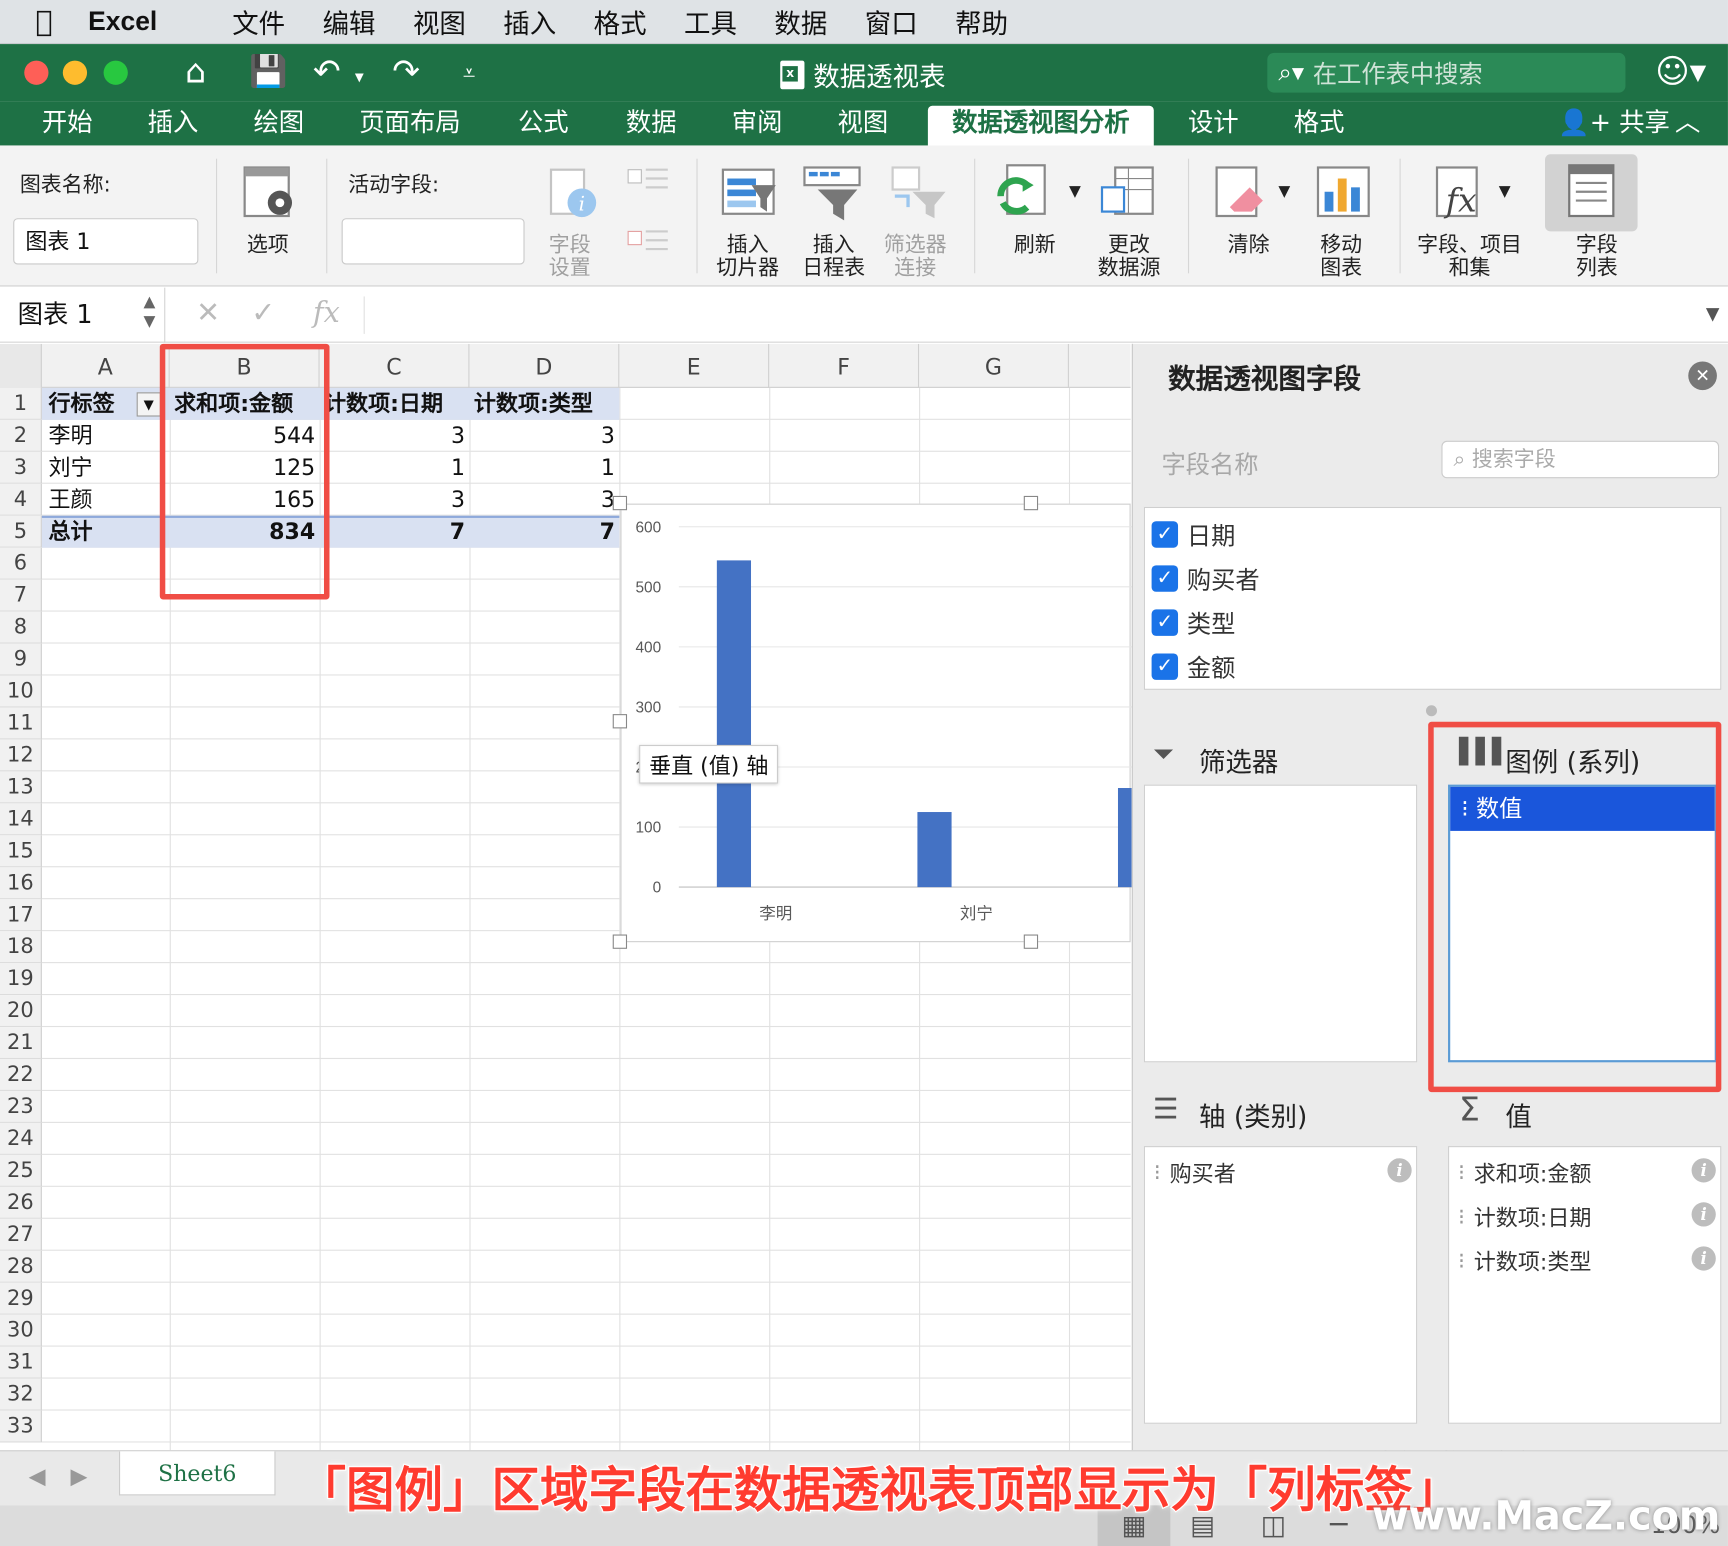  Describe the element at coordinates (103, 532) in the screenshot. I see `pivot-total-label: 总计` at that location.